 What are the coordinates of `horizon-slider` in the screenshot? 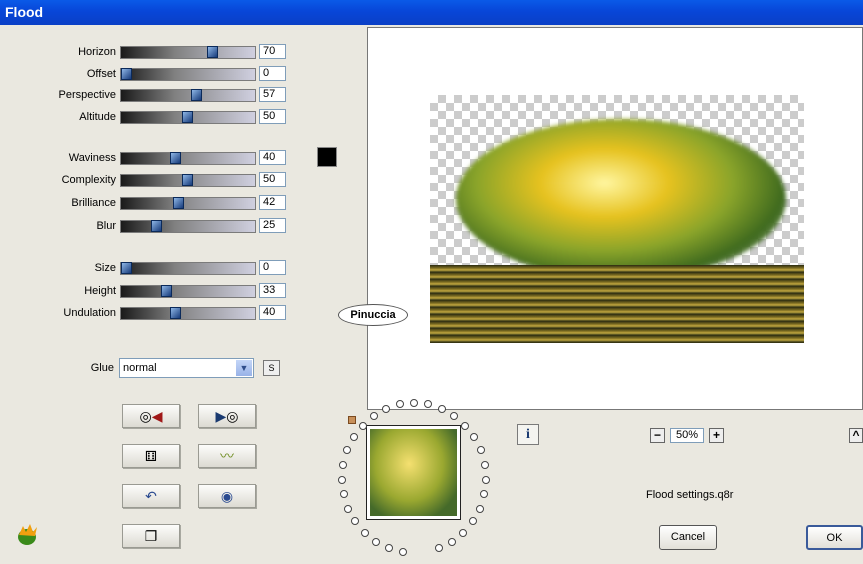 It's located at (188, 52).